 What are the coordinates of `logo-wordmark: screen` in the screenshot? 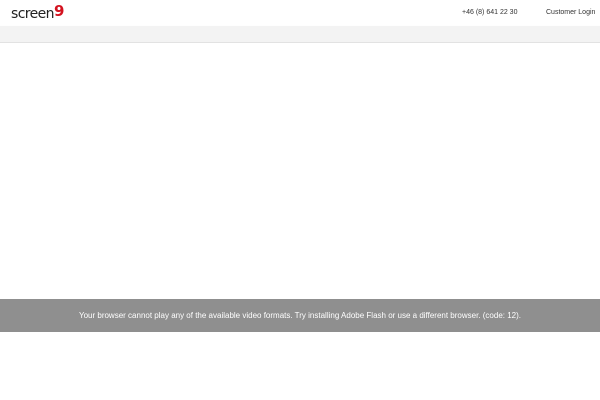 It's located at (33, 14).